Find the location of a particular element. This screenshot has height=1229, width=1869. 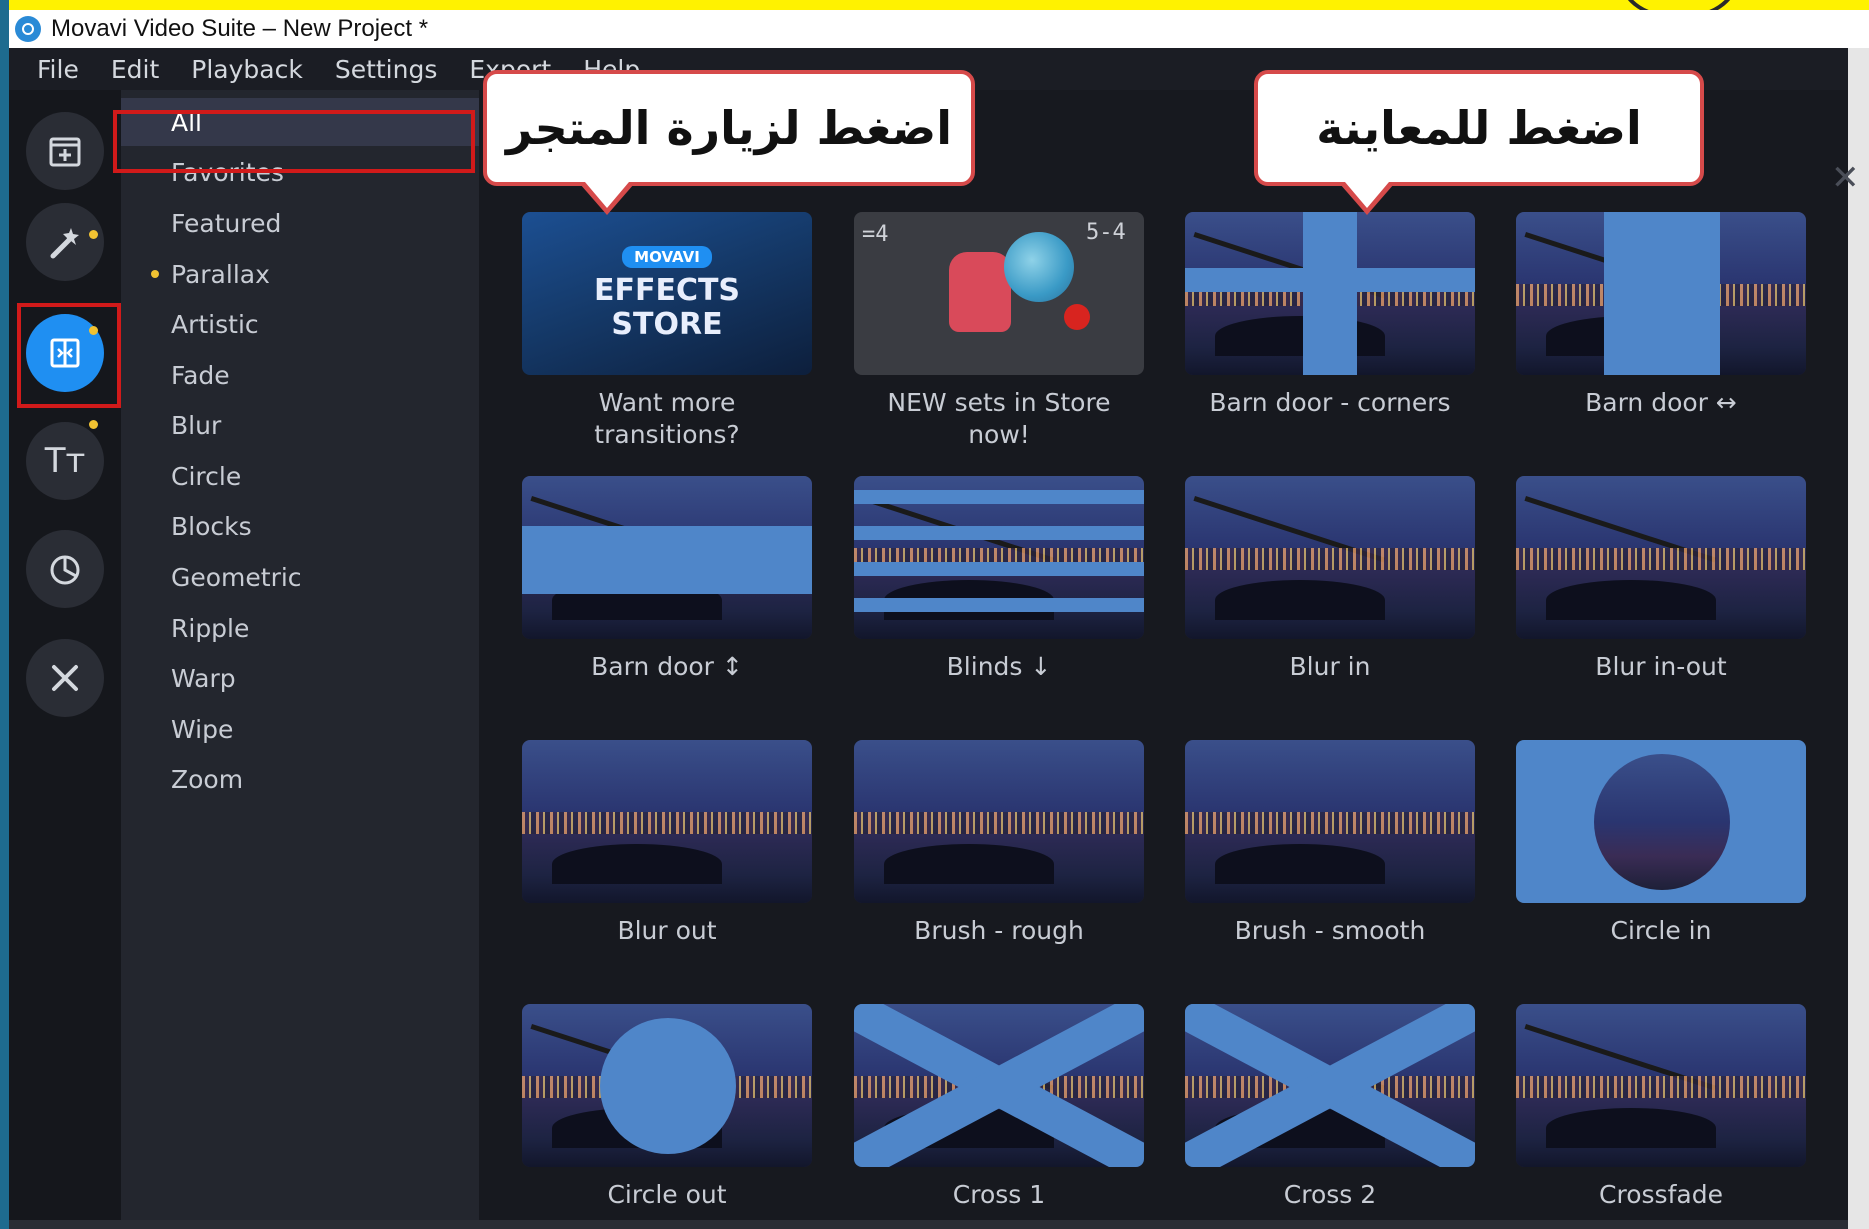

menu-settings: Settings is located at coordinates (386, 69).